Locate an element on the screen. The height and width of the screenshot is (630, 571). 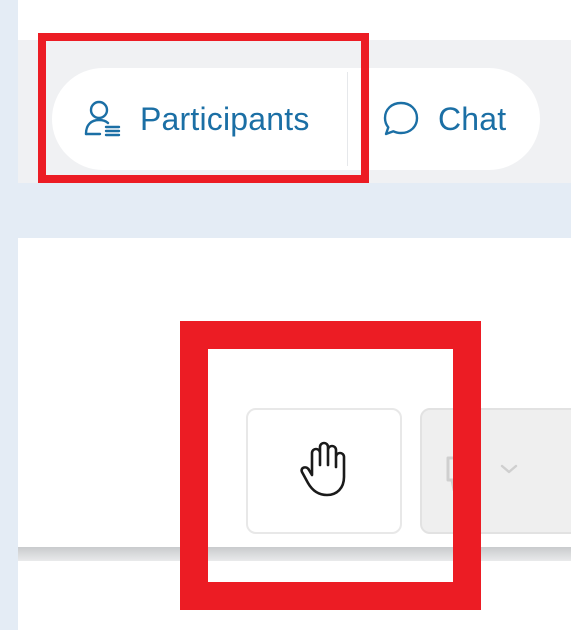
chevron-down-icon is located at coordinates (509, 471).